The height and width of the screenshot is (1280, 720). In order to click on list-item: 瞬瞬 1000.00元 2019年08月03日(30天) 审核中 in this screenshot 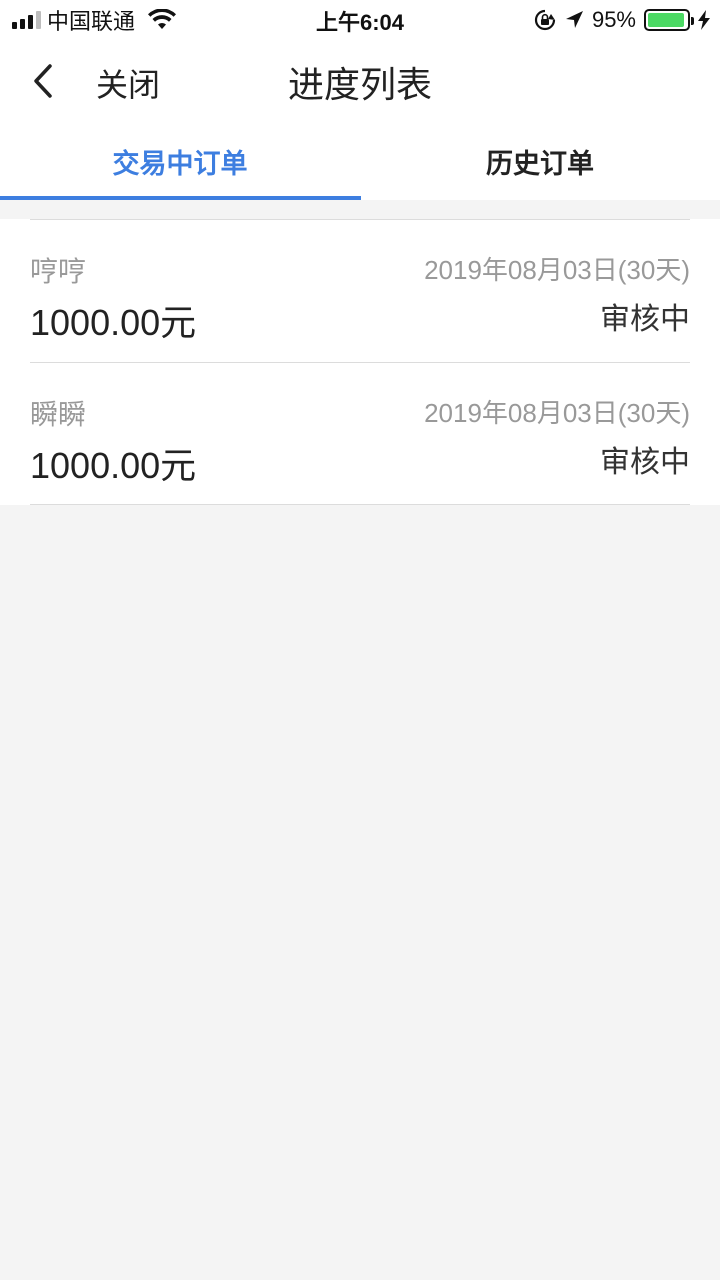, I will do `click(360, 433)`.